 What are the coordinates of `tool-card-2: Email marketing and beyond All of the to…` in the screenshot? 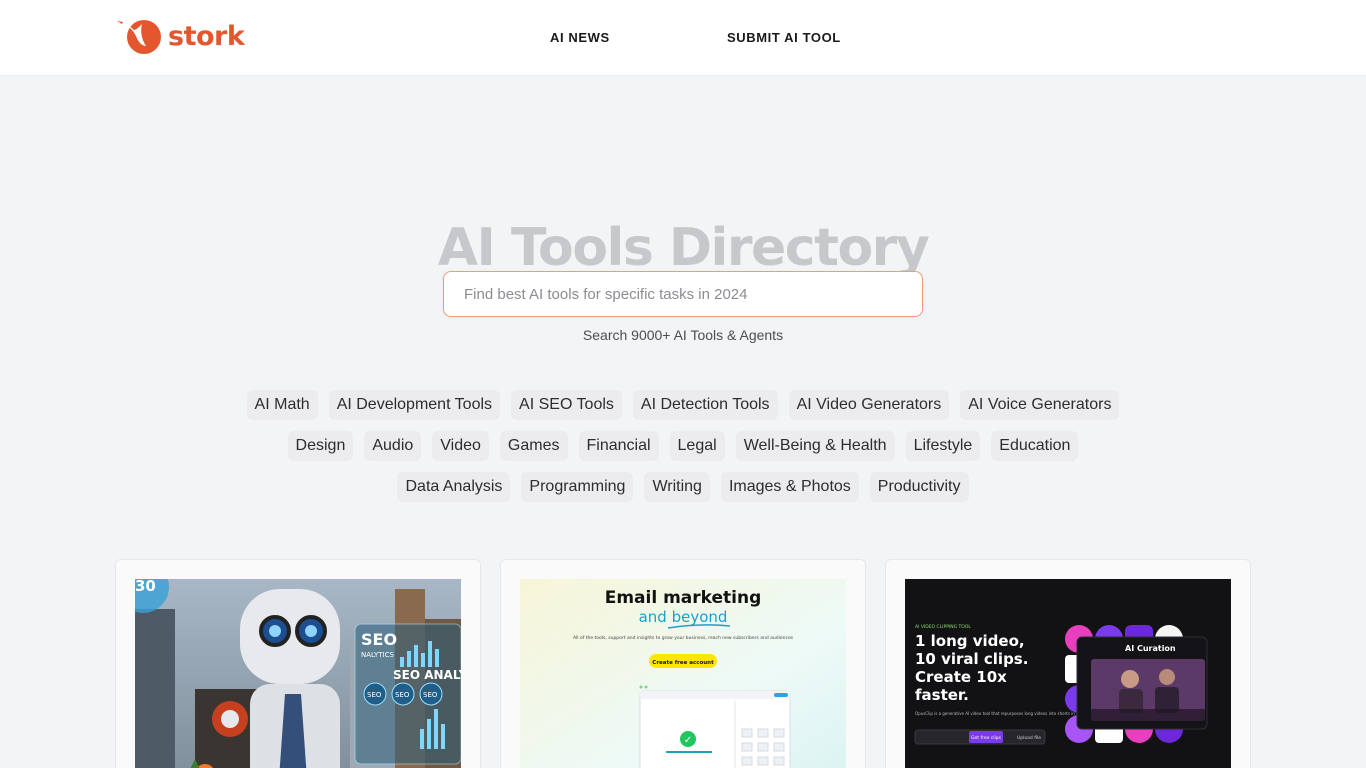 It's located at (683, 663).